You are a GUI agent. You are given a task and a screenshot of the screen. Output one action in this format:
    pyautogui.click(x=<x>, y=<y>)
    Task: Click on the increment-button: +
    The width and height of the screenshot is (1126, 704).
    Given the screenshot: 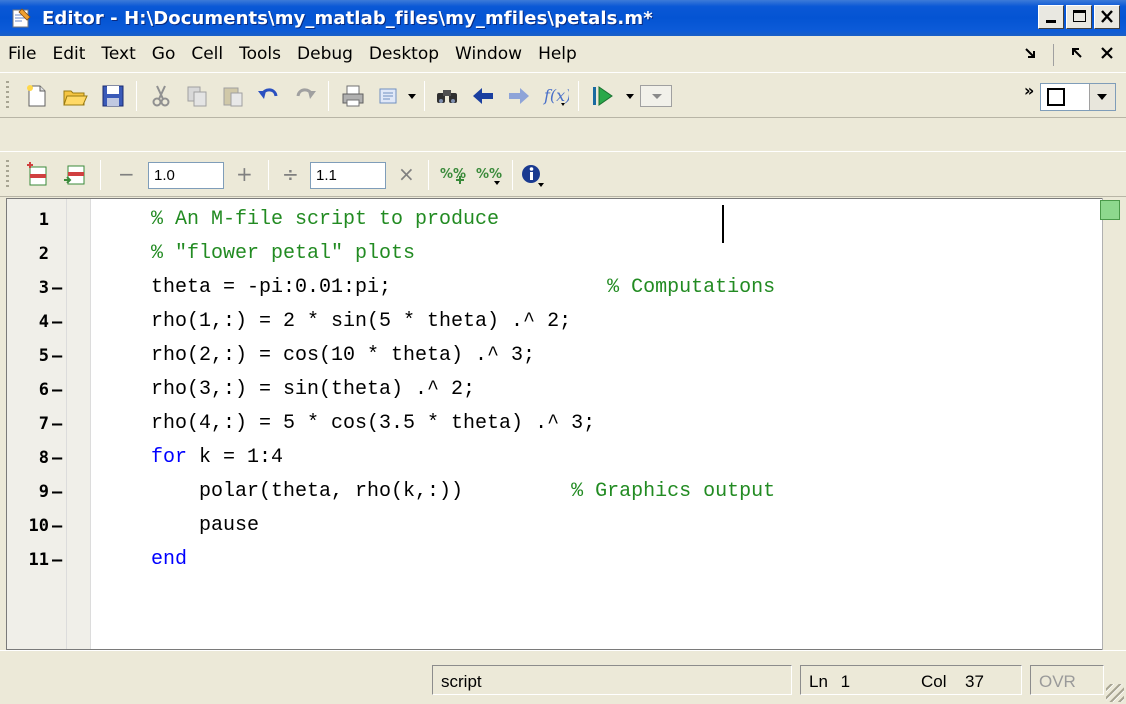 What is the action you would take?
    pyautogui.click(x=244, y=174)
    